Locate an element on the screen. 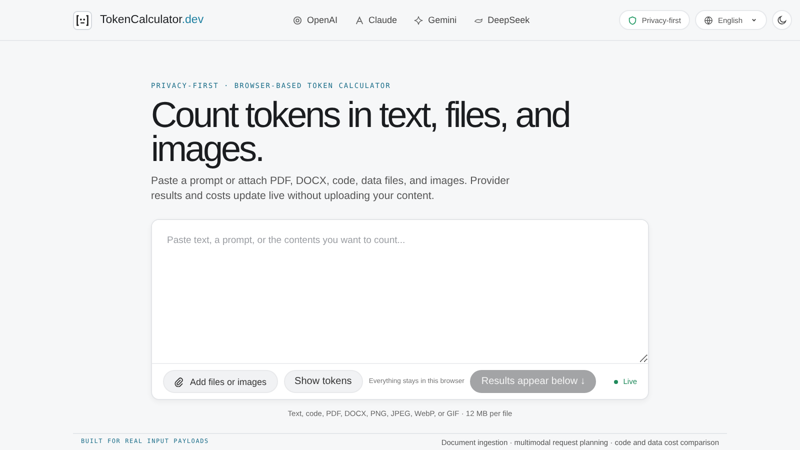 The height and width of the screenshot is (450, 800). nav-link: DeepSeek is located at coordinates (502, 20).